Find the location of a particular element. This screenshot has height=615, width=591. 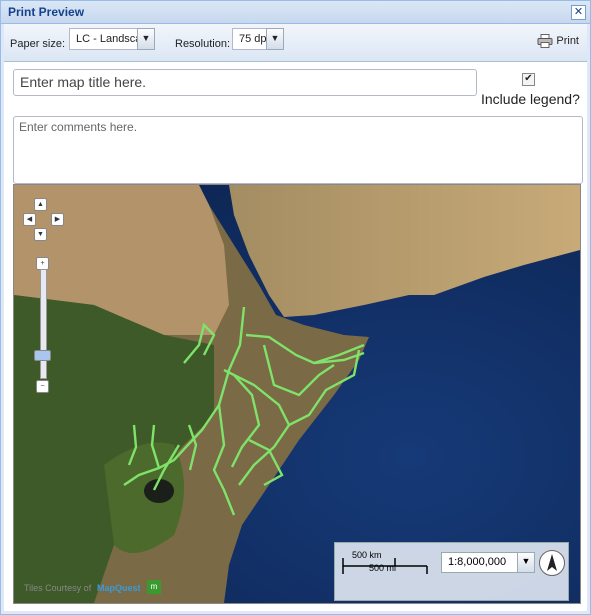

close-icon: ✕ is located at coordinates (578, 12).